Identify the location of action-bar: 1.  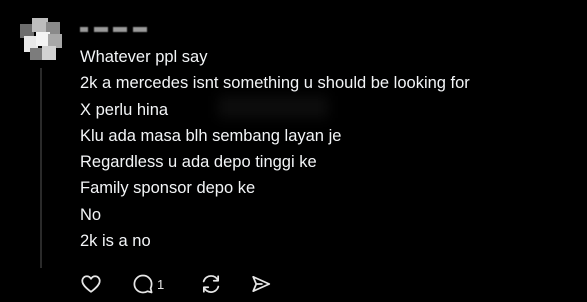
(180, 284).